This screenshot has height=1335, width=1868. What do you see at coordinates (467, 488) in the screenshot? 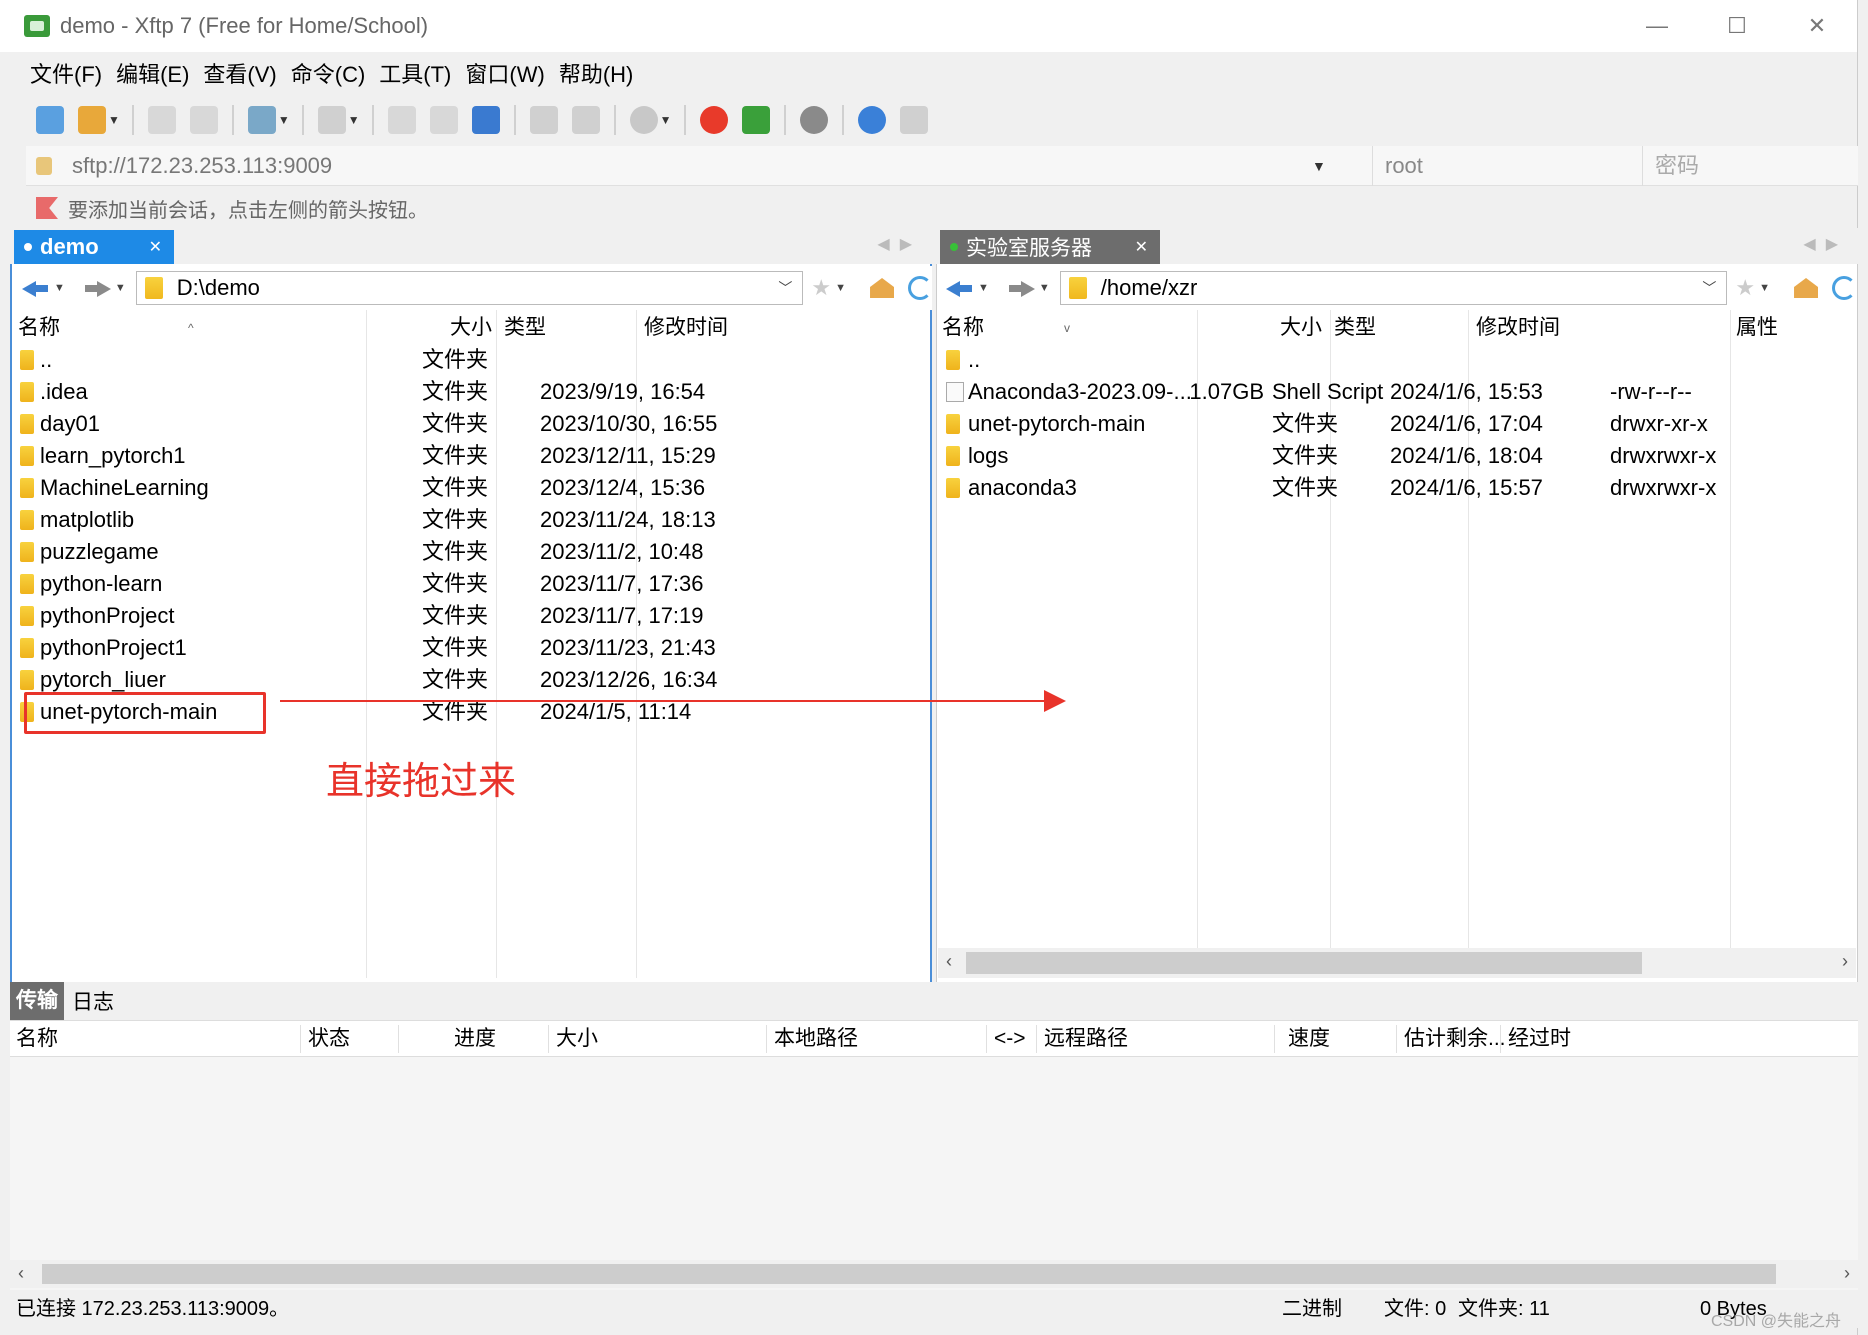
I see `local-file-row: MachineLearning 文件夹 2023/12/4, 15:36` at bounding box center [467, 488].